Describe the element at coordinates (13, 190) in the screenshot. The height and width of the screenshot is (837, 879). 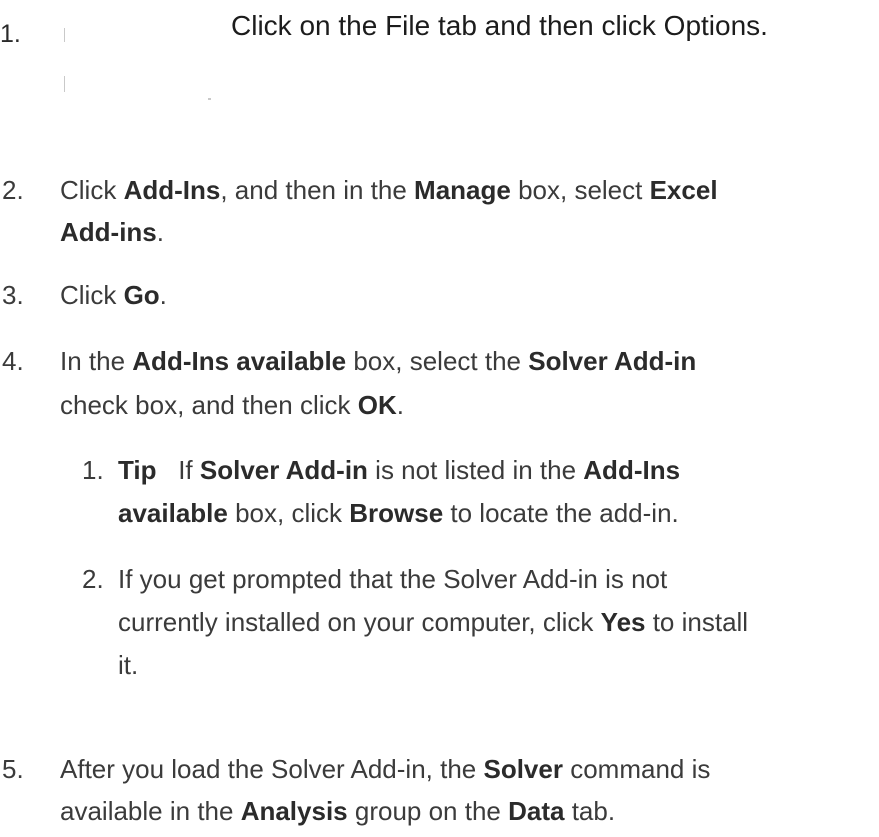
I see `step-2-number: 2.` at that location.